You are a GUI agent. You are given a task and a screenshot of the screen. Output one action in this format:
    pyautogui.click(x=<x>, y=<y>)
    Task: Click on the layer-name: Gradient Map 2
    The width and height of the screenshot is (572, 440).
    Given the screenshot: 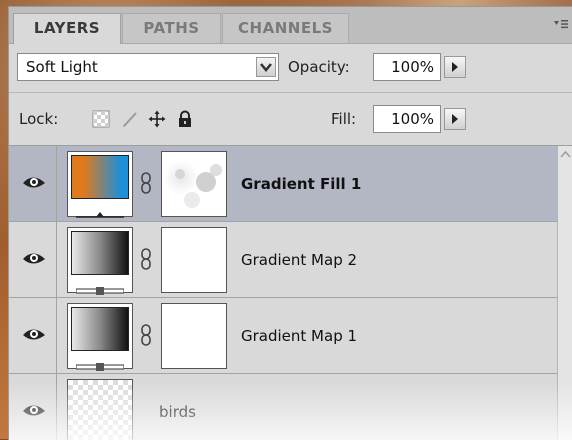 What is the action you would take?
    pyautogui.click(x=299, y=260)
    